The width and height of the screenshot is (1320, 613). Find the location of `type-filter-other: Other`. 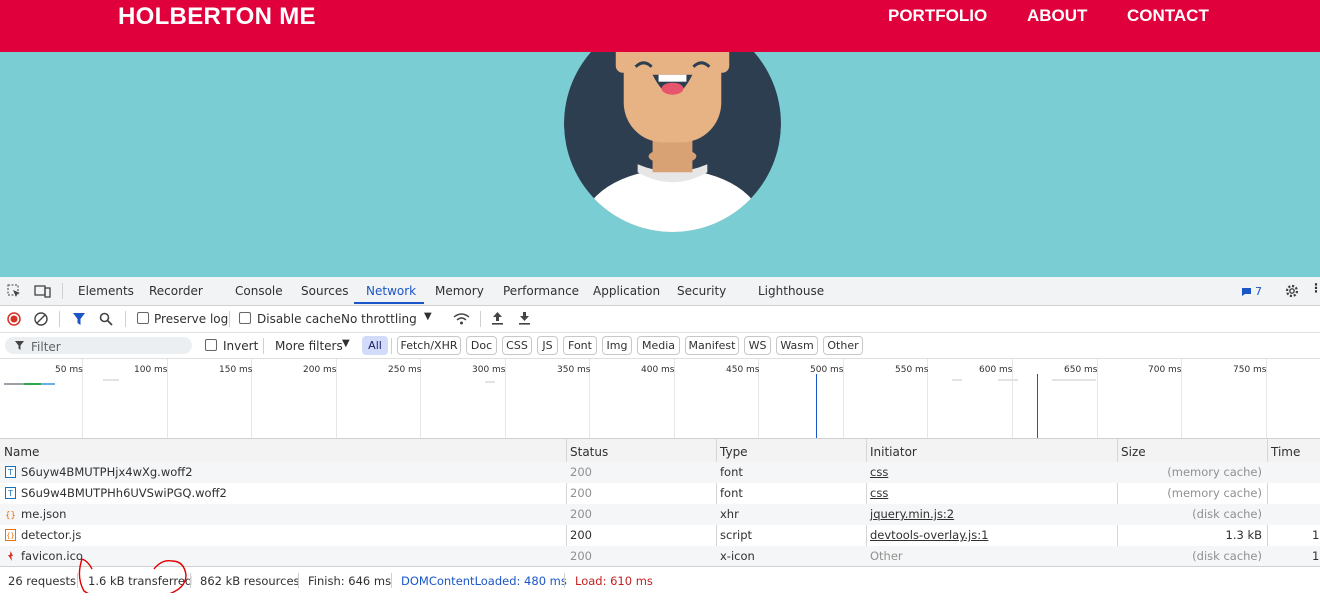

type-filter-other: Other is located at coordinates (843, 345).